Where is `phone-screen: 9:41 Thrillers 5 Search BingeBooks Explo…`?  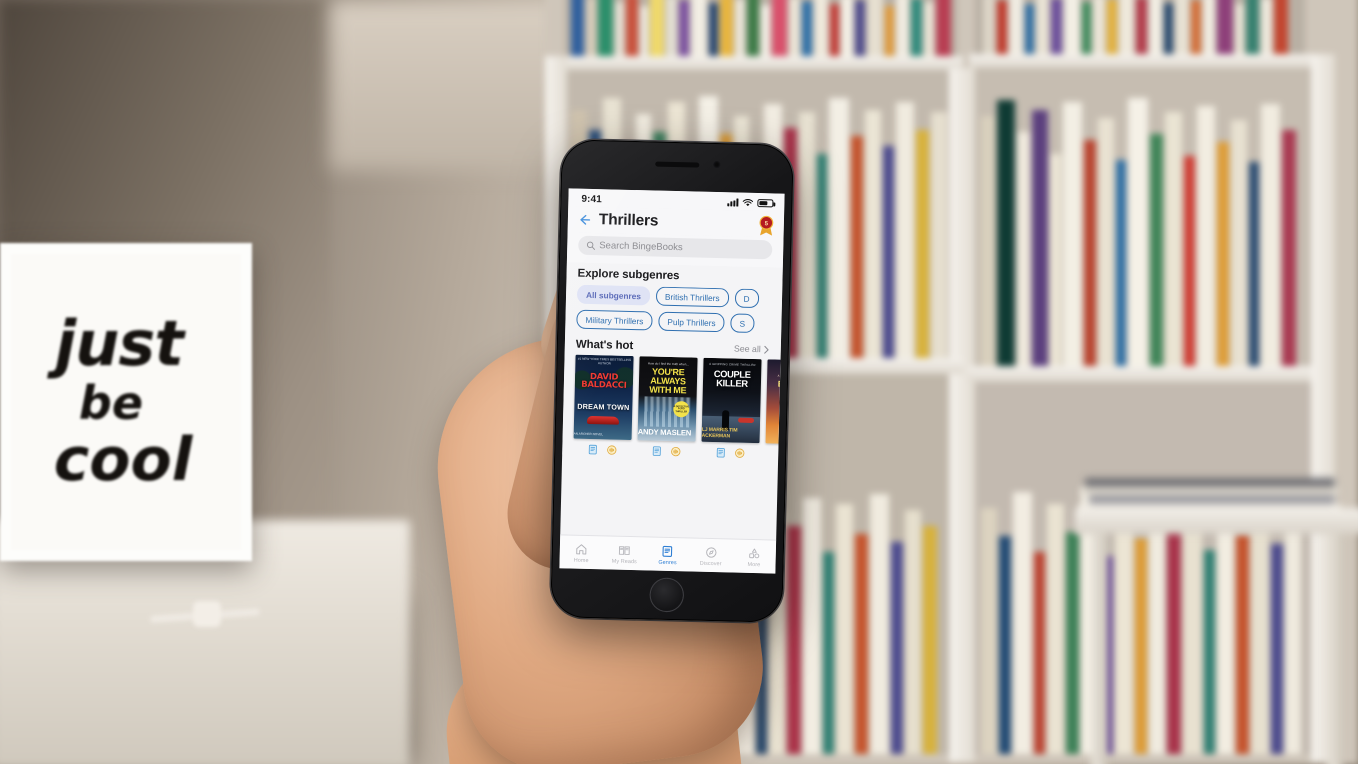 phone-screen: 9:41 Thrillers 5 Search BingeBooks Explo… is located at coordinates (672, 381).